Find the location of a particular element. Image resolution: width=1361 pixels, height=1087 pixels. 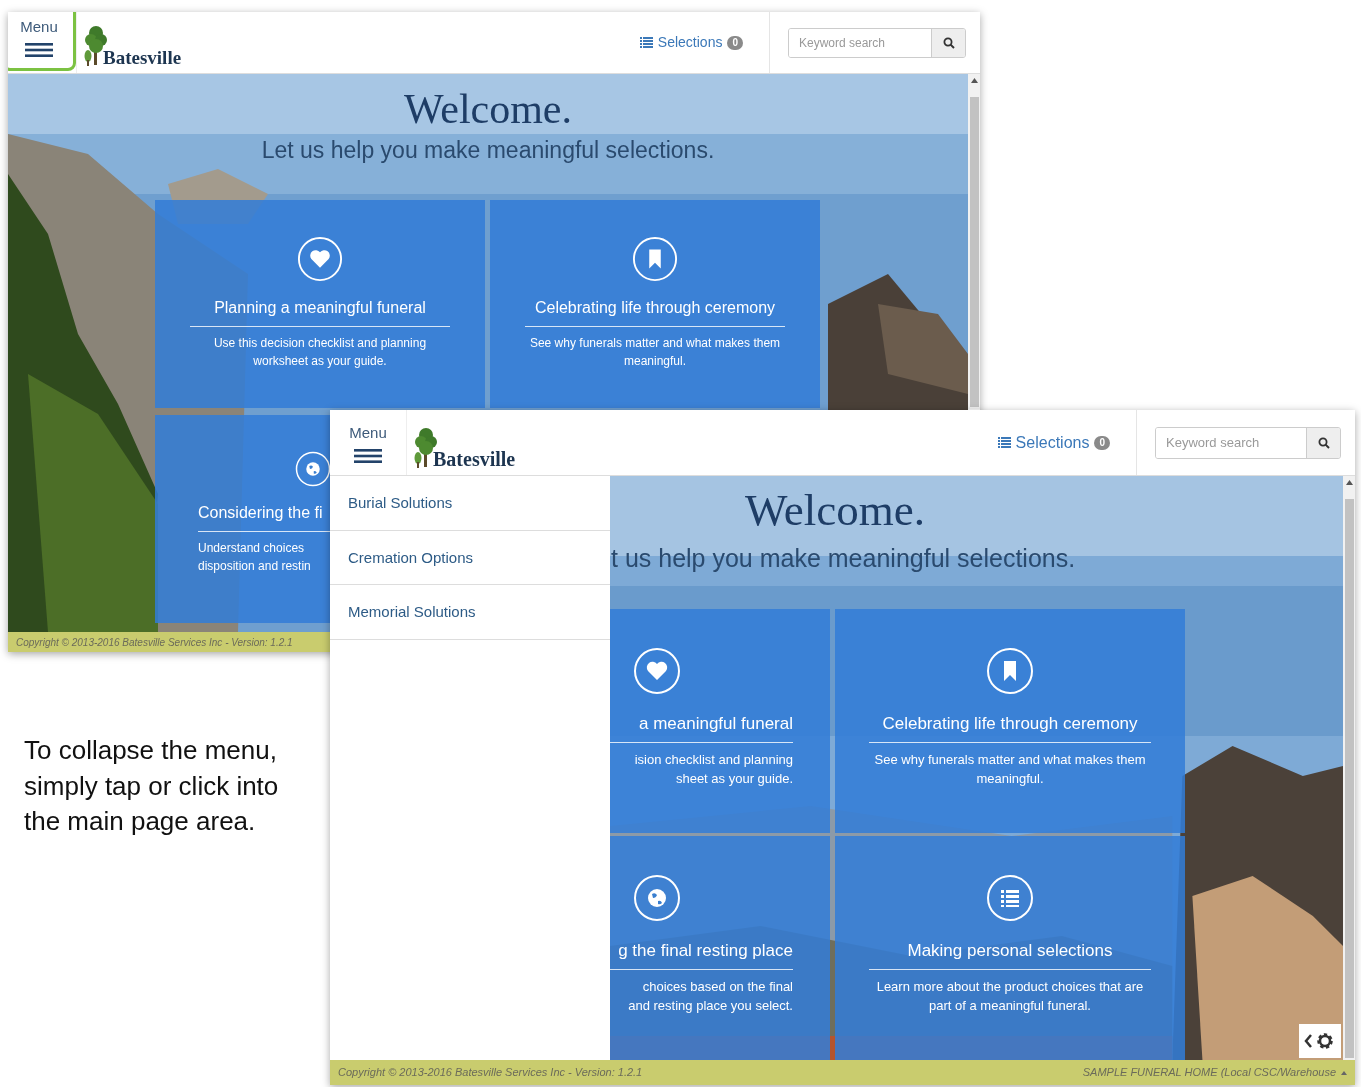

tile-title: Making personal selections is located at coordinates (1010, 950).